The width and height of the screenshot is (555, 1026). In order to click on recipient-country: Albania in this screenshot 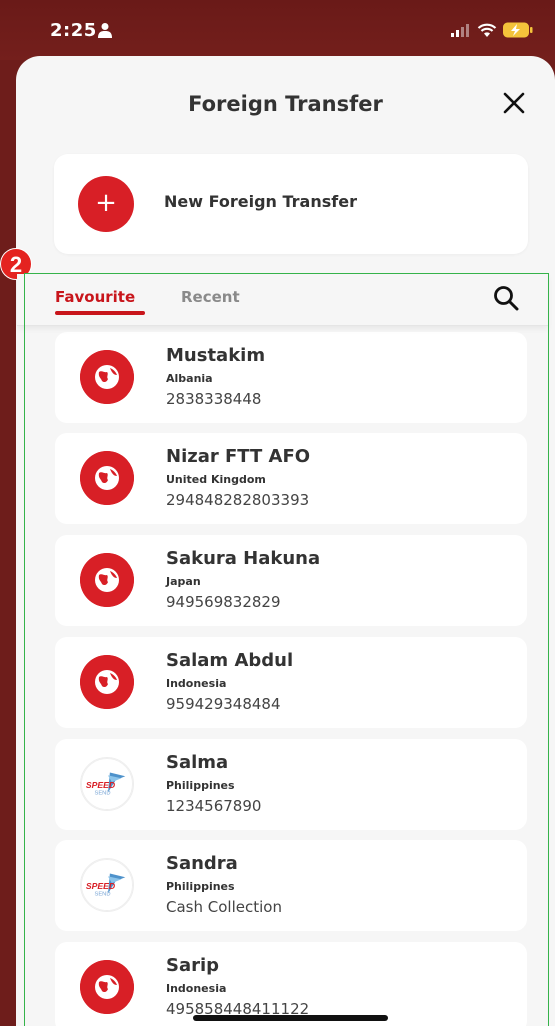, I will do `click(189, 378)`.